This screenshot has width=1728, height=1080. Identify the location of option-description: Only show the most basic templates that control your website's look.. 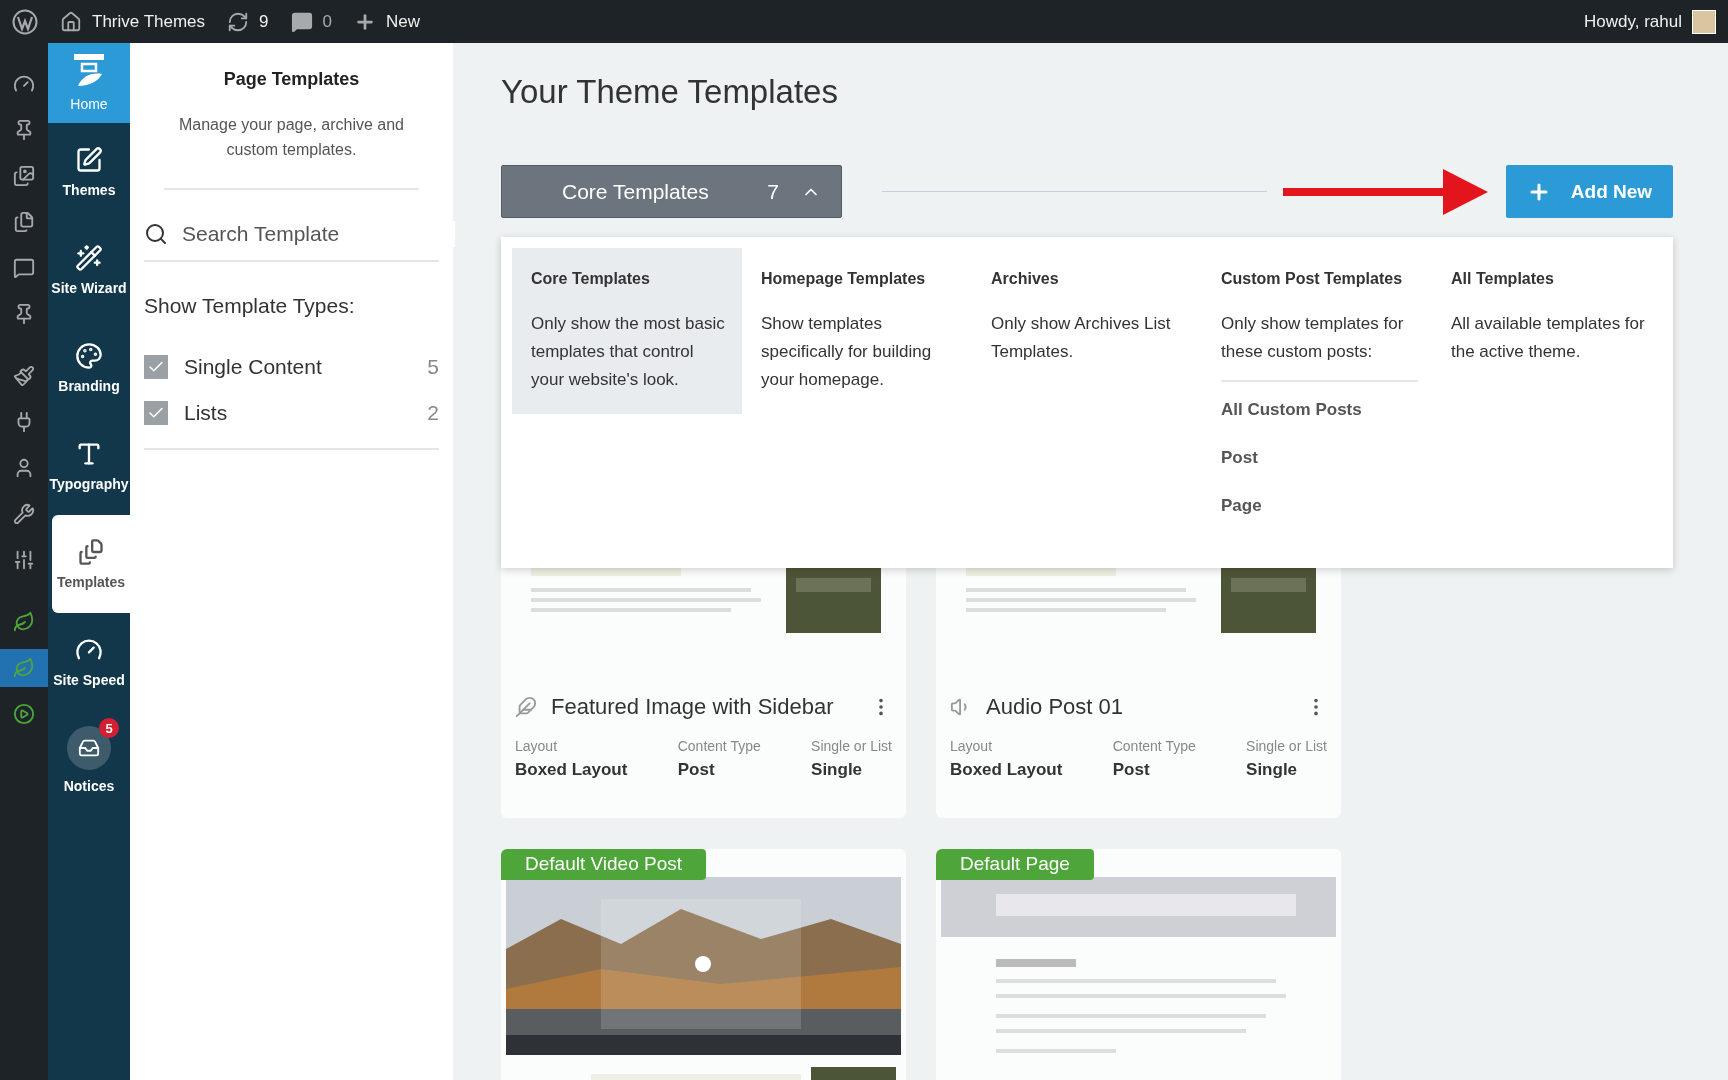
(628, 352).